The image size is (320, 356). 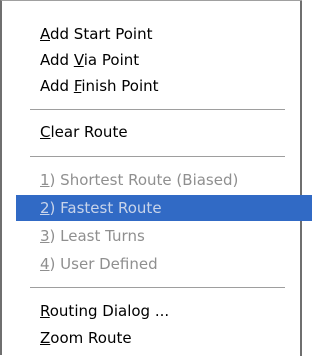 What do you see at coordinates (99, 264) in the screenshot?
I see `menu-item-user-defined: 4) User Defined` at bounding box center [99, 264].